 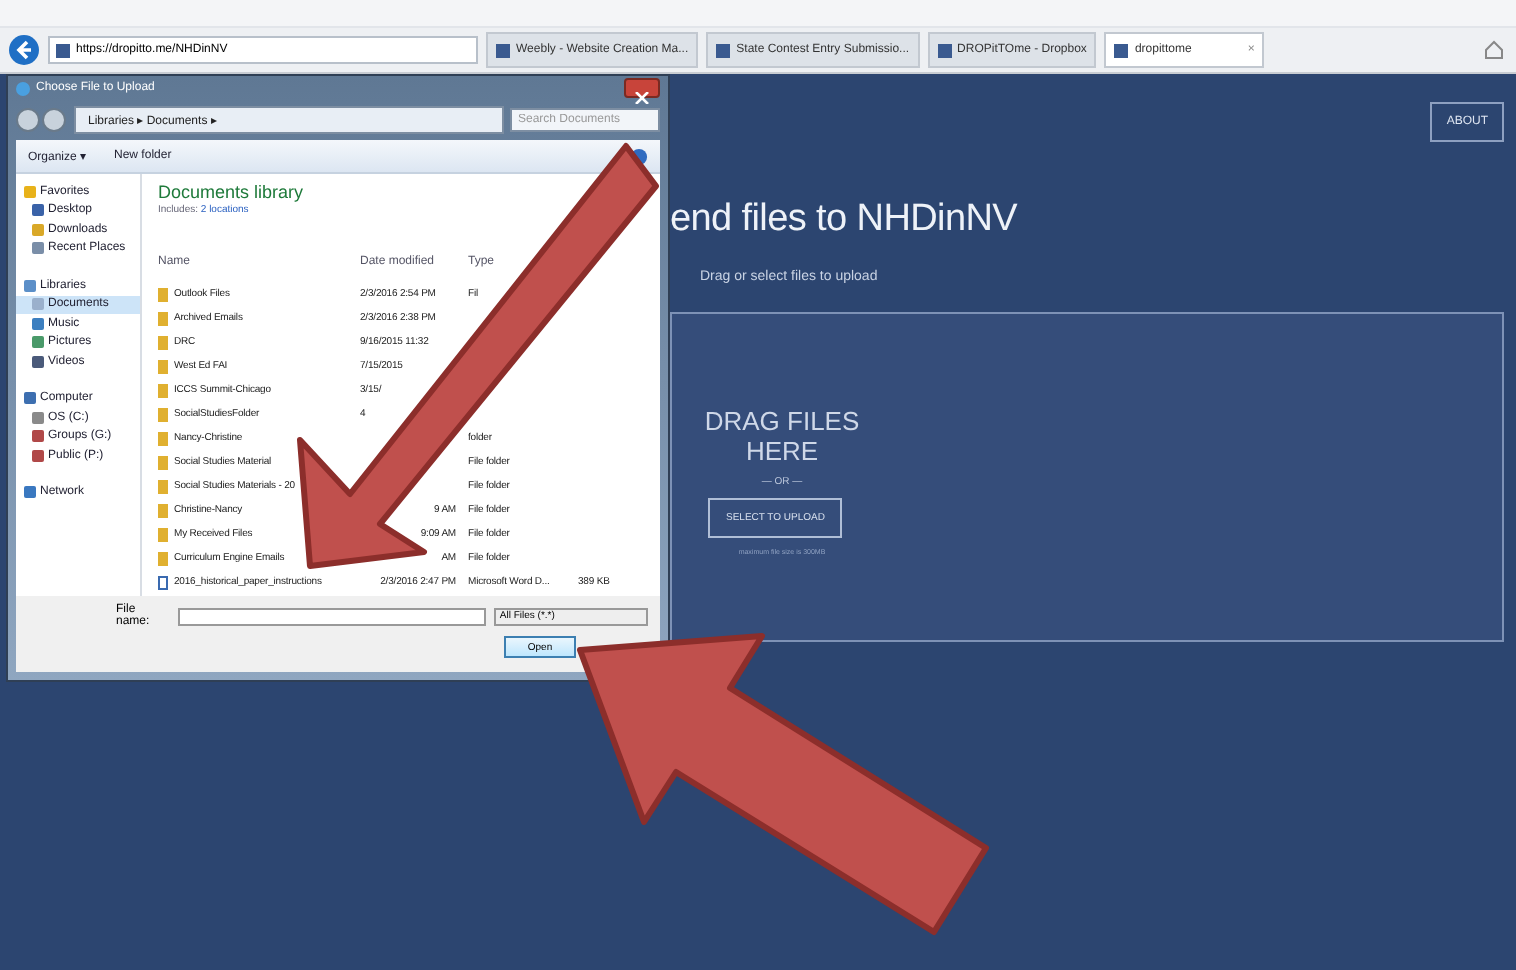 I want to click on home-icon, so click(x=1494, y=50).